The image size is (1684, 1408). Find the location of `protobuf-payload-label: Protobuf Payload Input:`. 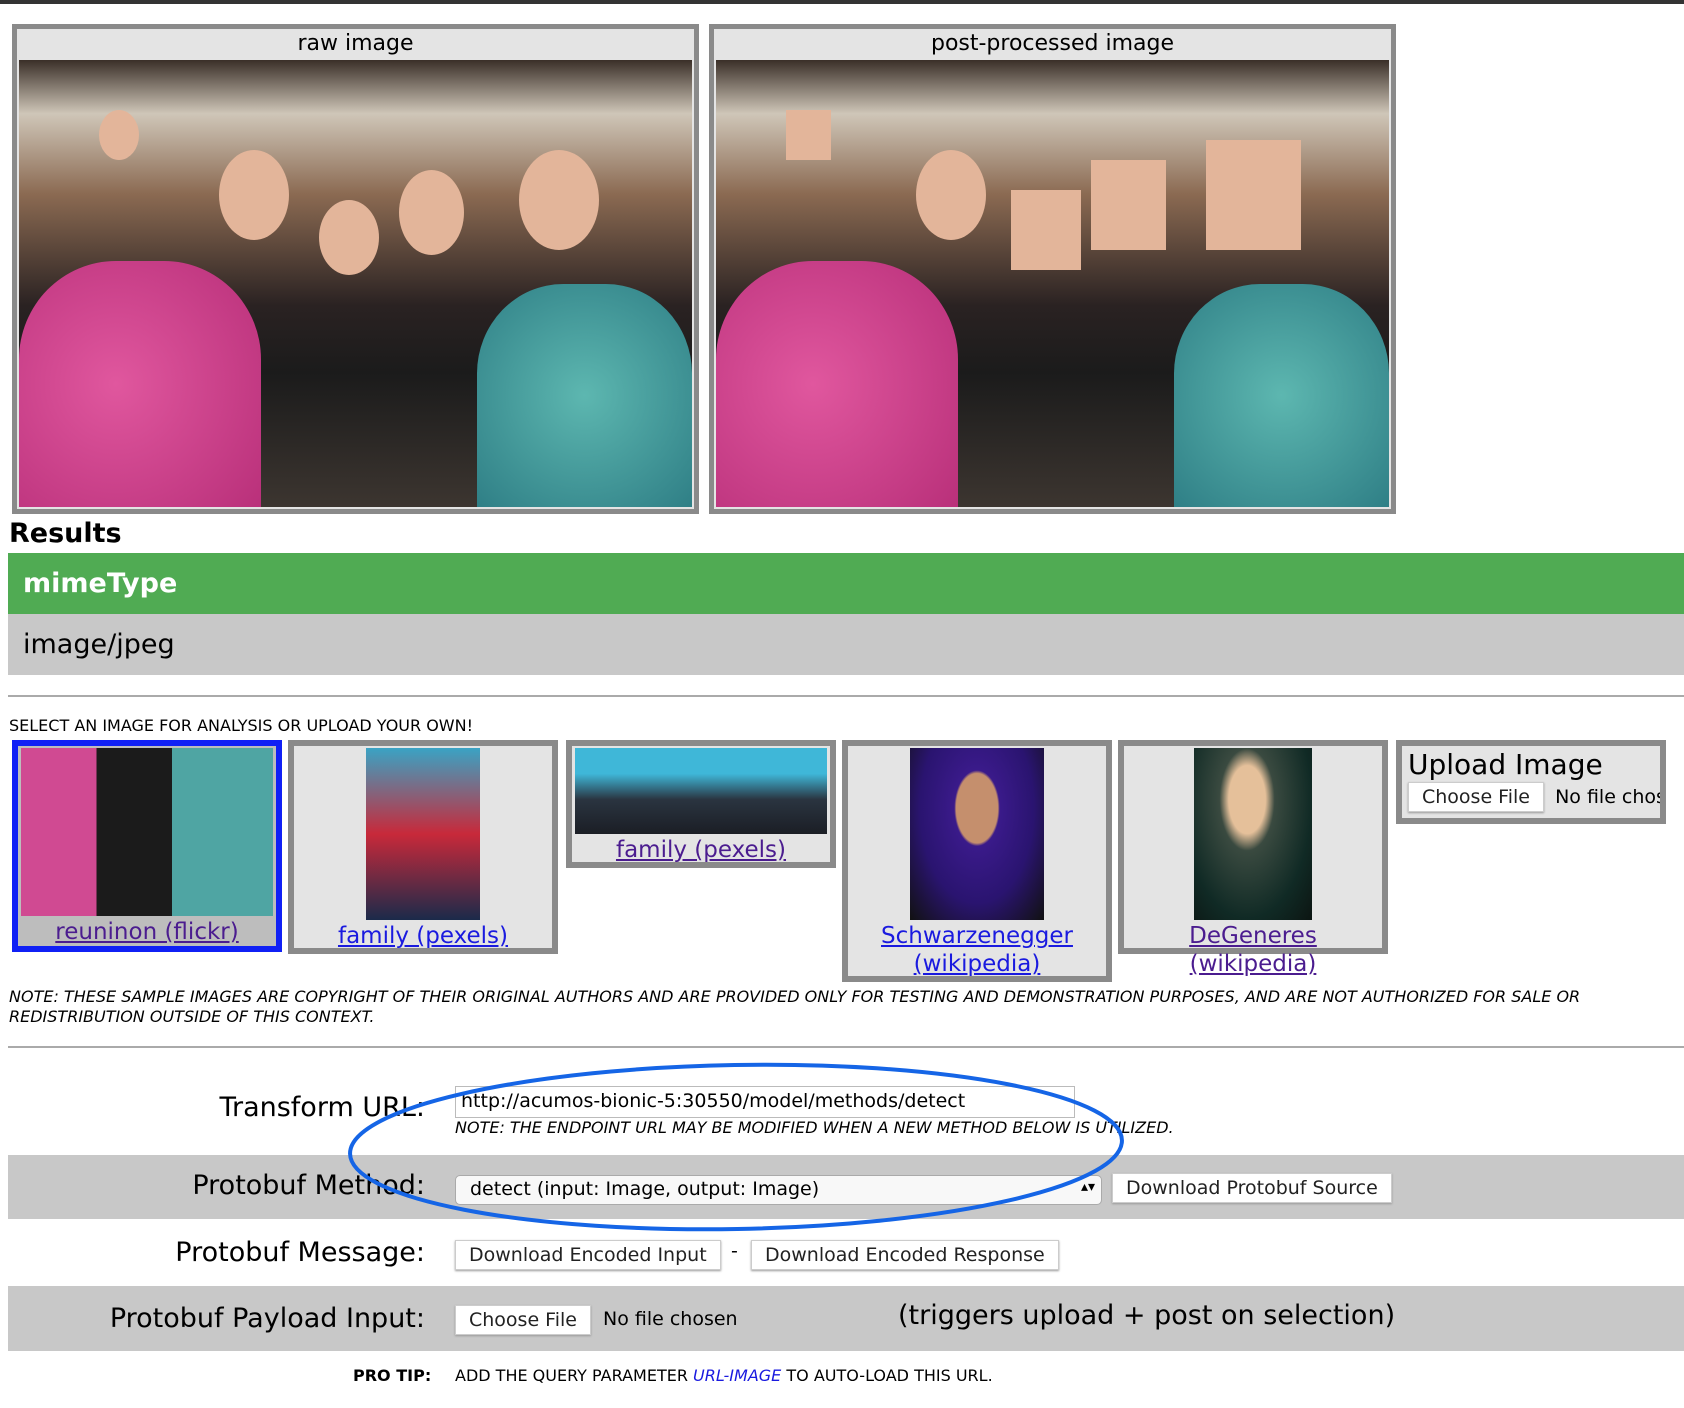

protobuf-payload-label: Protobuf Payload Input: is located at coordinates (267, 1318).